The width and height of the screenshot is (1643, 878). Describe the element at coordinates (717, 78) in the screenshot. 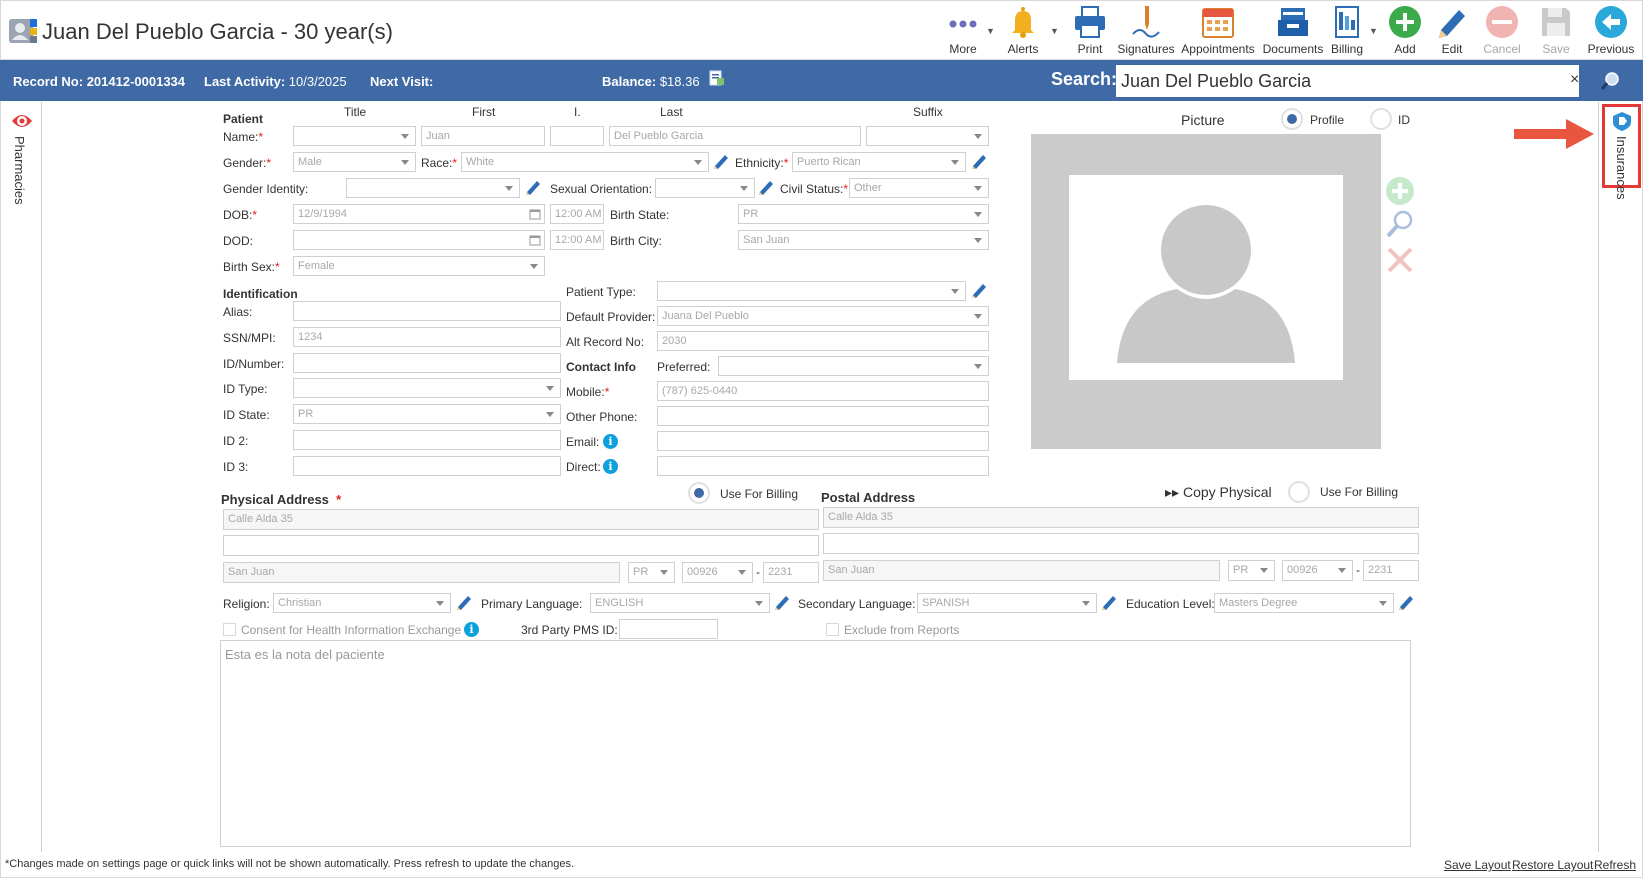

I see `balance-details-icon` at that location.